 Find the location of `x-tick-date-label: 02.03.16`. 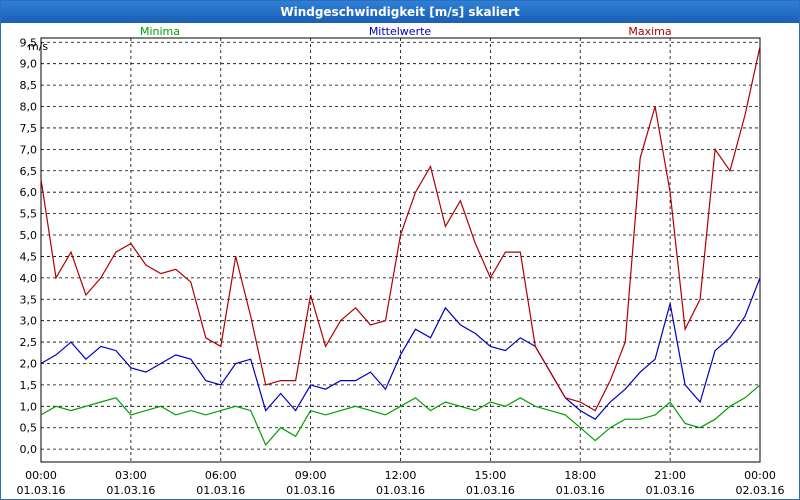

x-tick-date-label: 02.03.16 is located at coordinates (760, 490).